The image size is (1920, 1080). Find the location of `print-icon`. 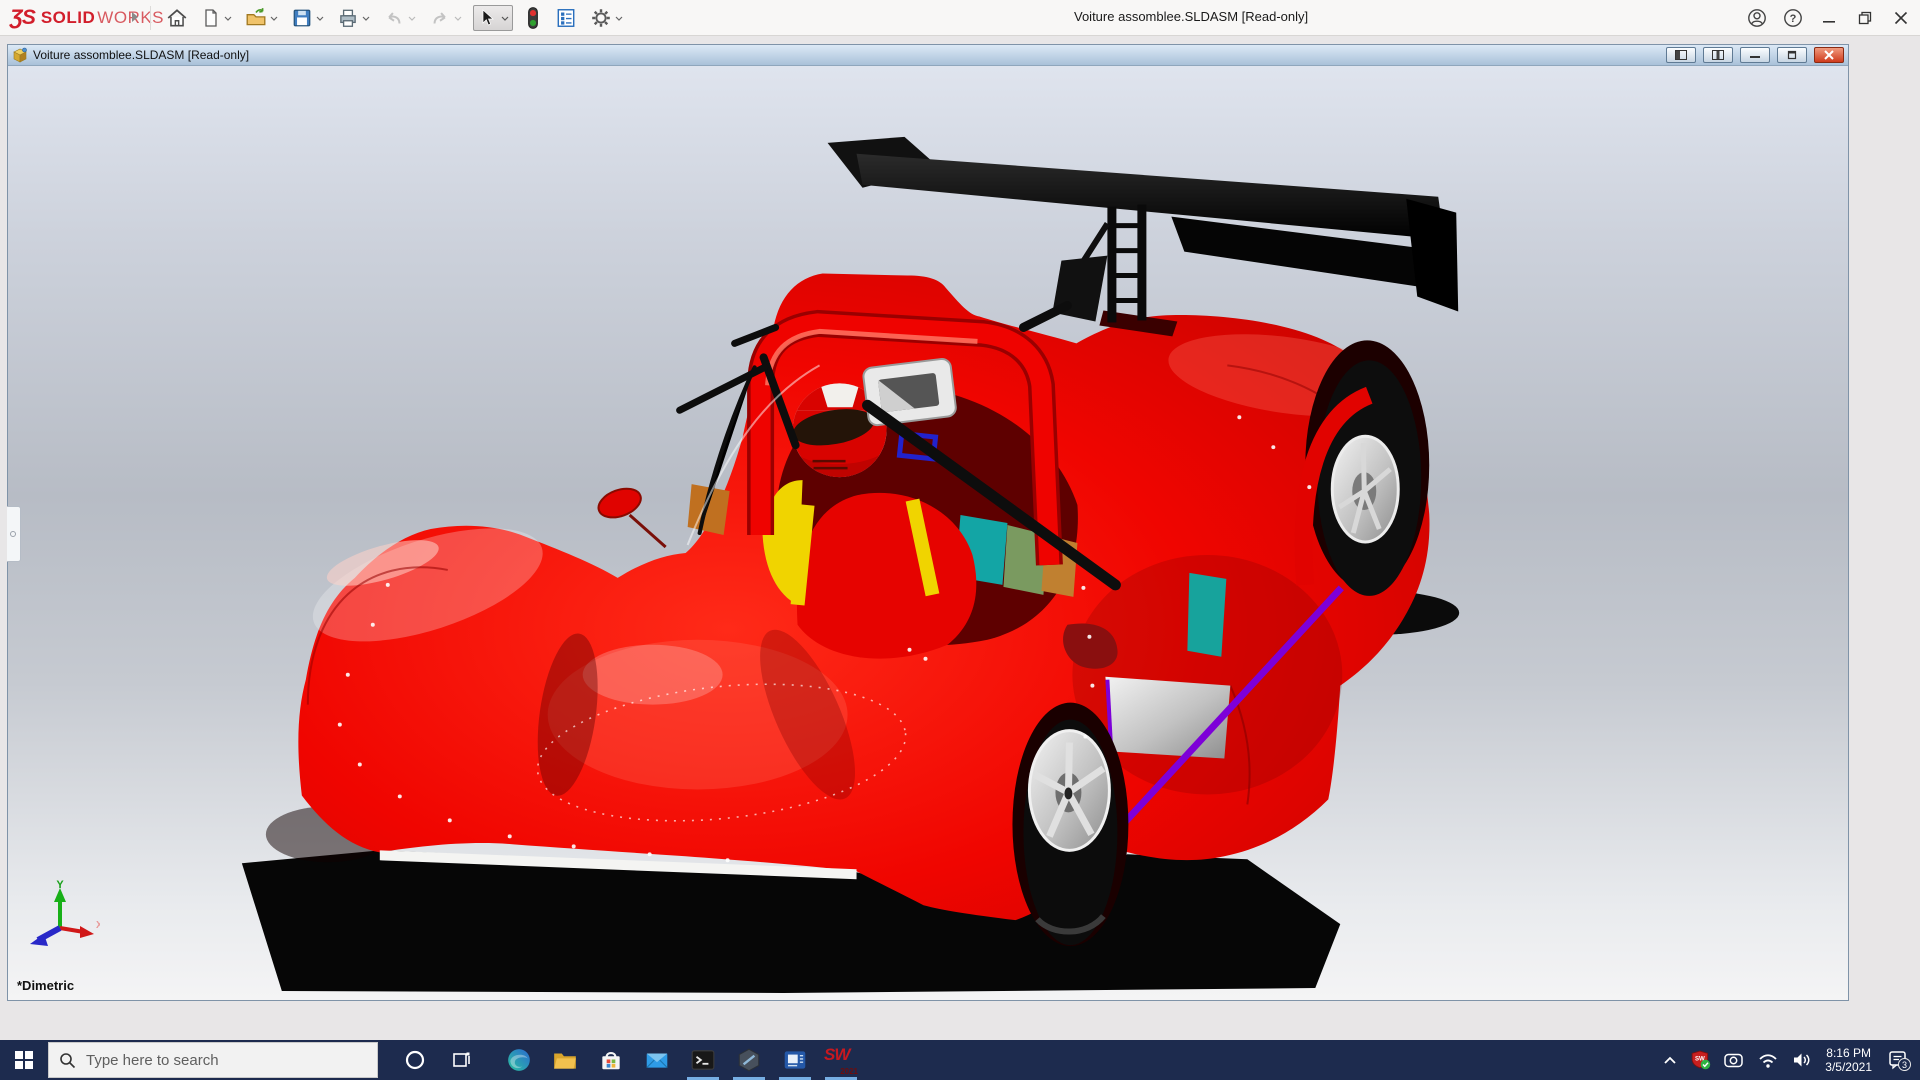

print-icon is located at coordinates (348, 18).